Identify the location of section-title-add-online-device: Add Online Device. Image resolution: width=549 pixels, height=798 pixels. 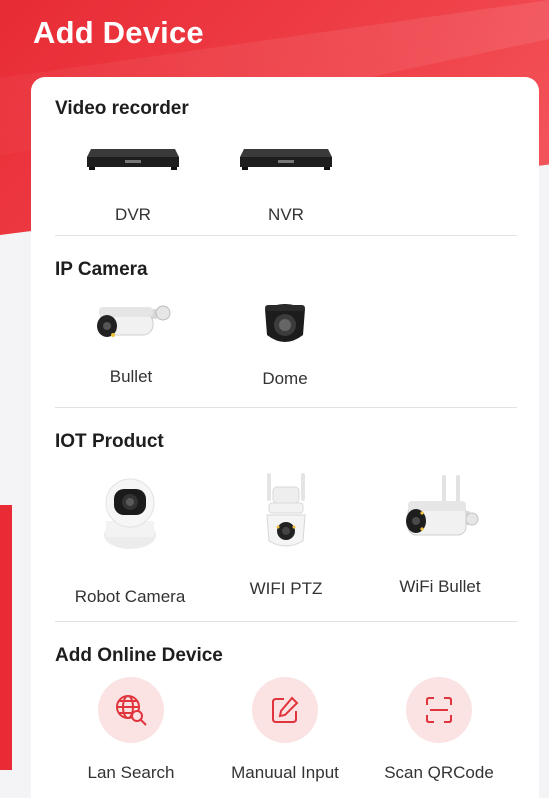
(139, 655).